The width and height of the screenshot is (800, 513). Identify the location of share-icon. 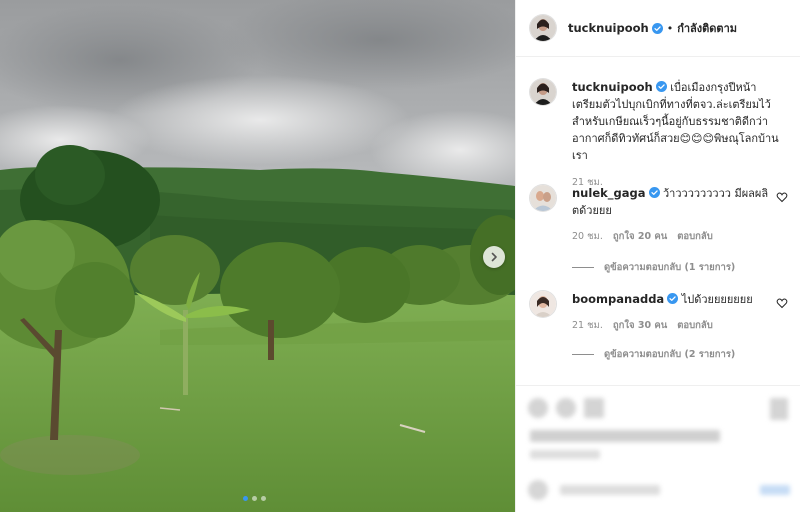
(594, 408).